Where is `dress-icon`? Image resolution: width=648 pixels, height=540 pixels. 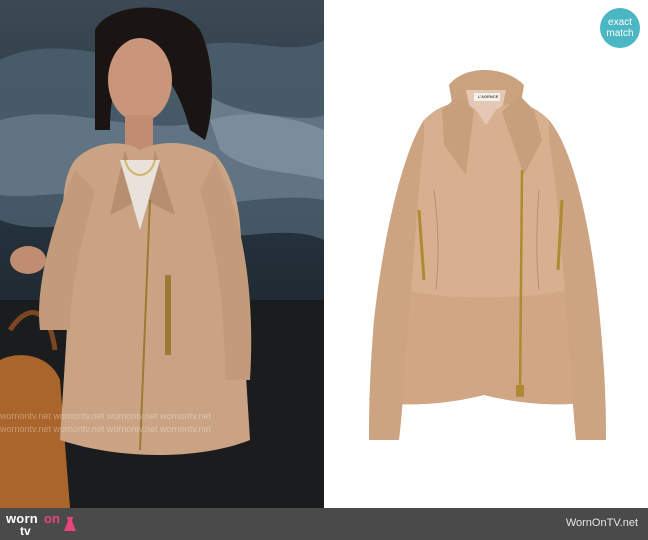 dress-icon is located at coordinates (70, 524).